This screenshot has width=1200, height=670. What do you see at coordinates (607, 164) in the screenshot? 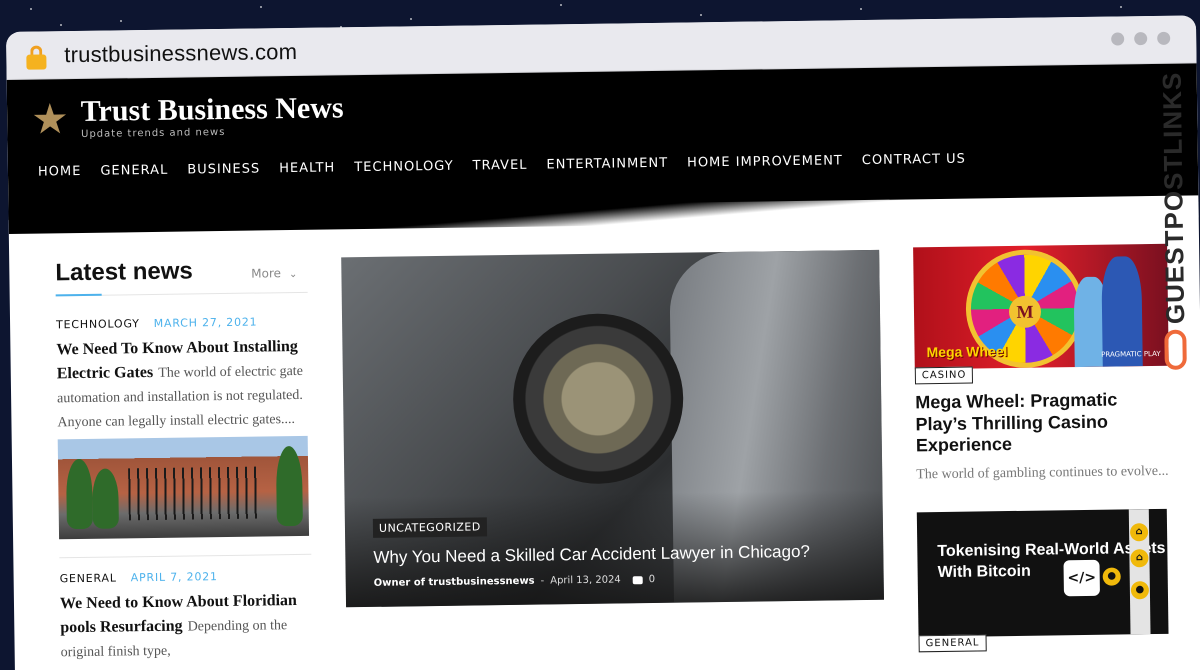
I see `nav-item-entertainment: ENTERTAINMENT` at bounding box center [607, 164].